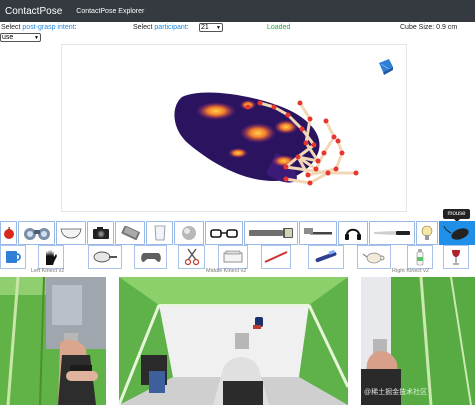 Image resolution: width=475 pixels, height=405 pixels. I want to click on left-camera-view, so click(53, 341).